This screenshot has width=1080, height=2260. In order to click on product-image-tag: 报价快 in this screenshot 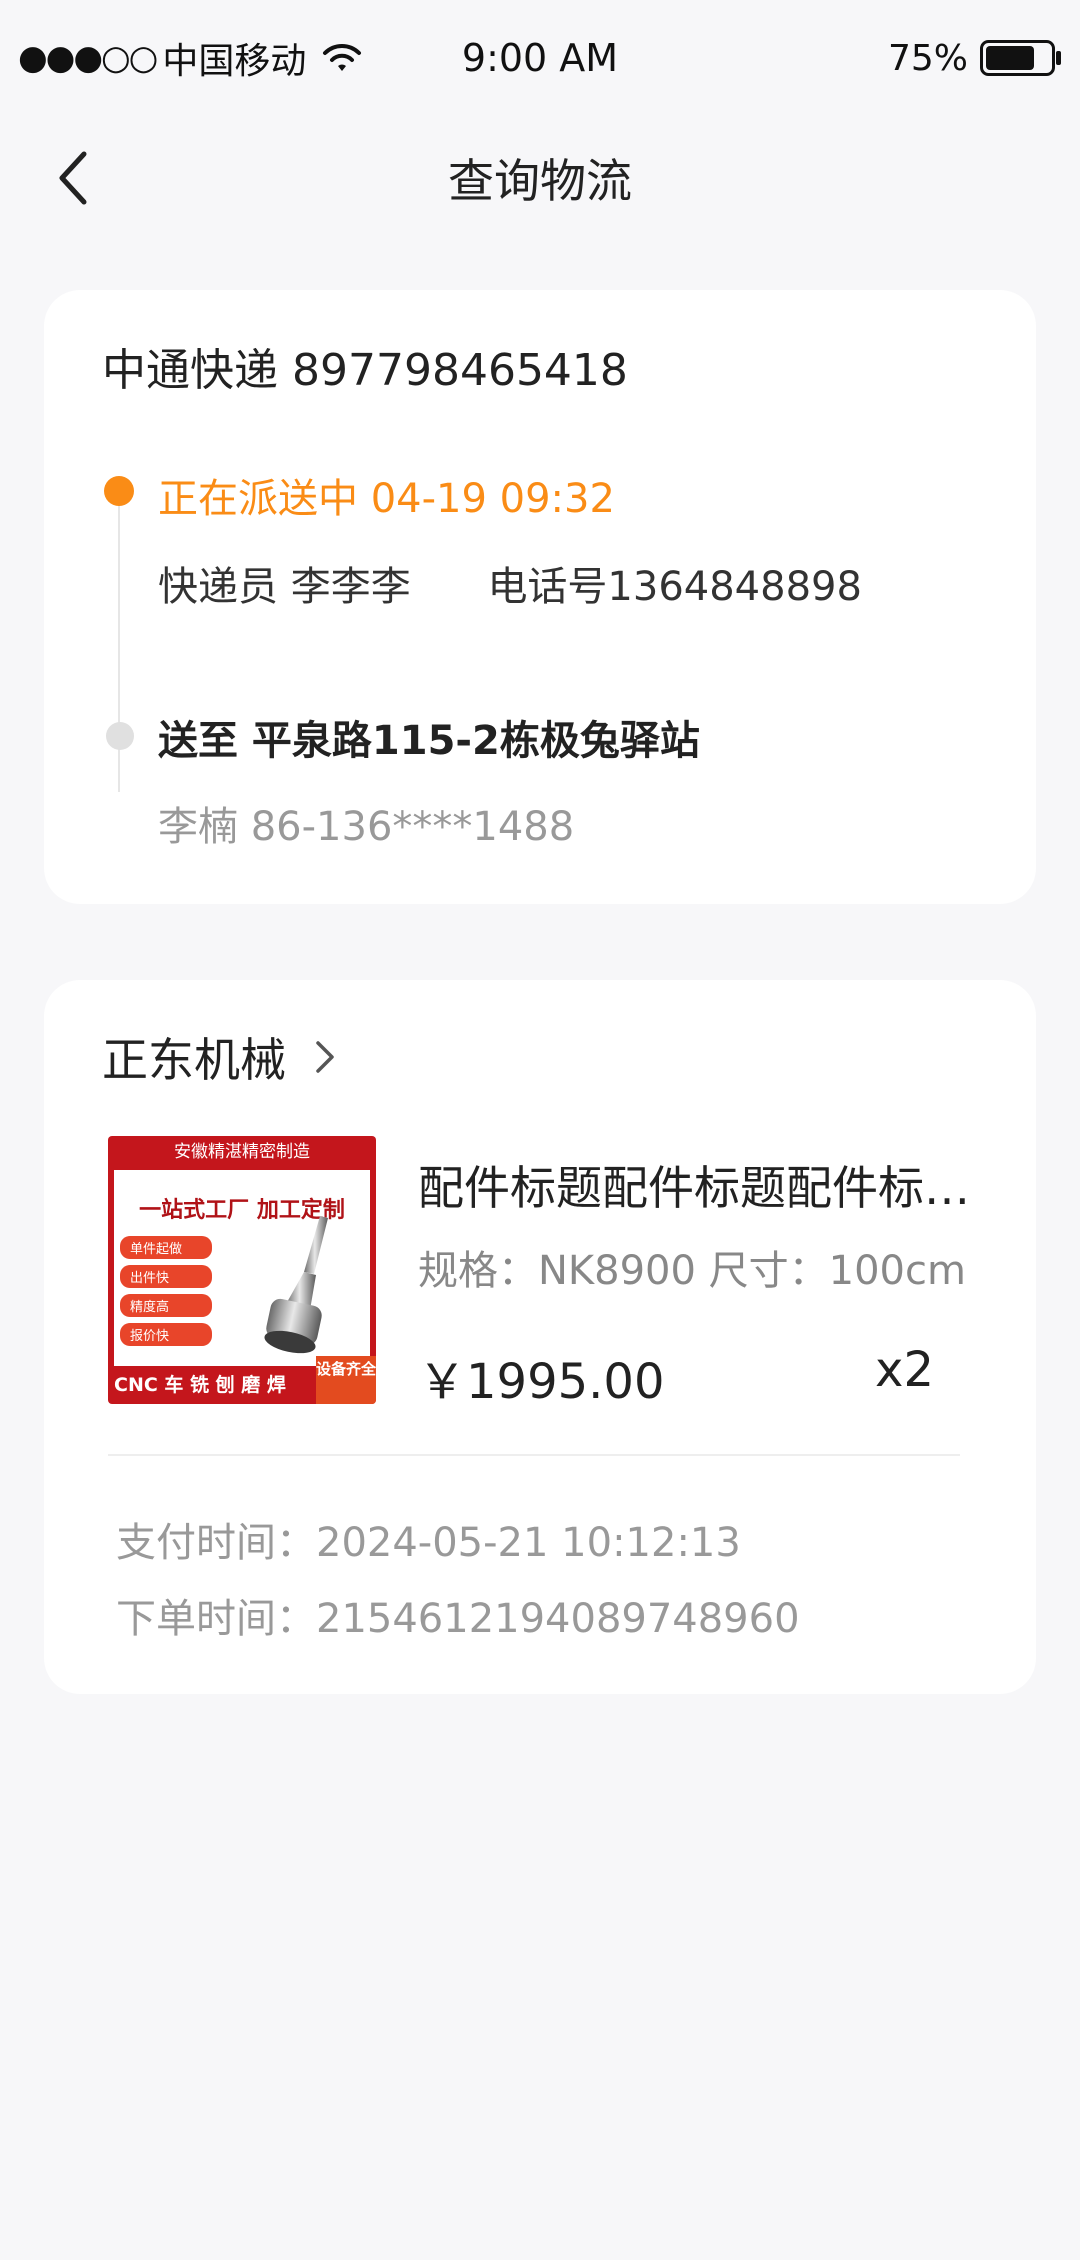, I will do `click(166, 1334)`.